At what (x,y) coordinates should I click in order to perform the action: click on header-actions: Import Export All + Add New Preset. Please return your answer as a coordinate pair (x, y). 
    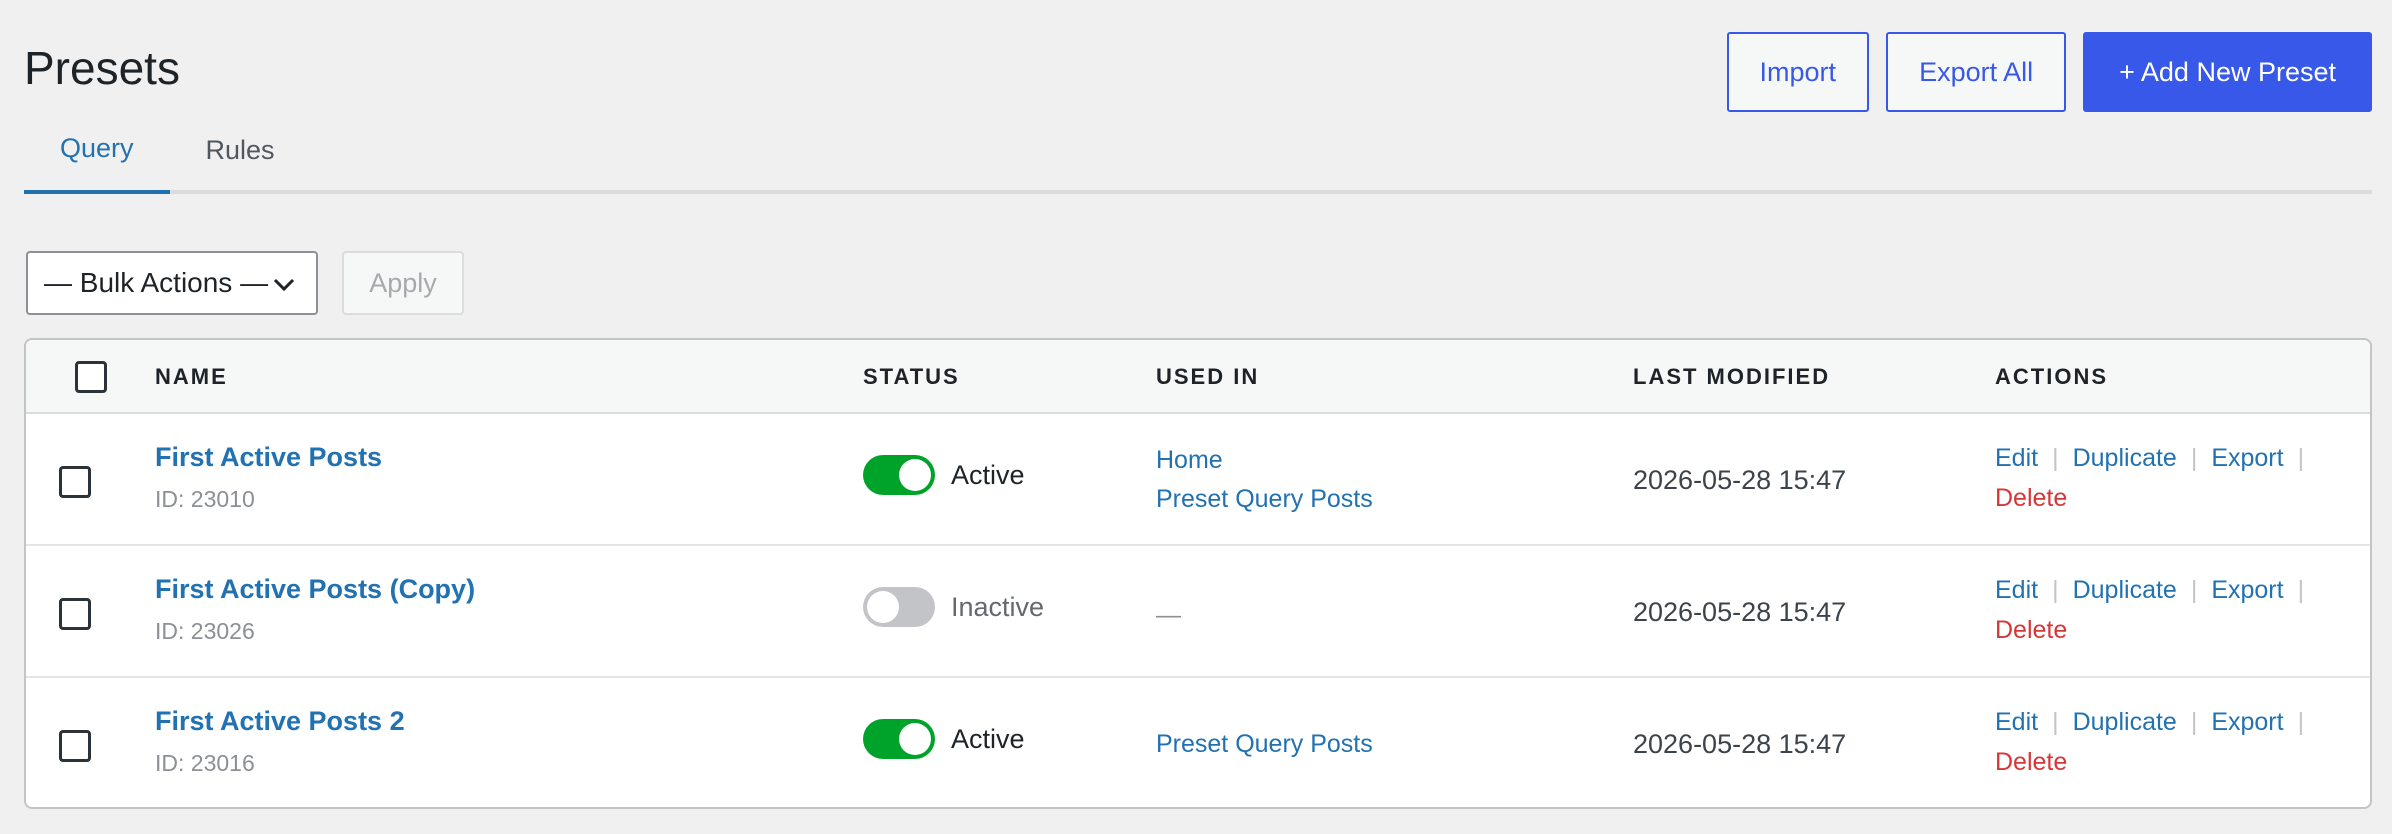
    Looking at the image, I should click on (2049, 72).